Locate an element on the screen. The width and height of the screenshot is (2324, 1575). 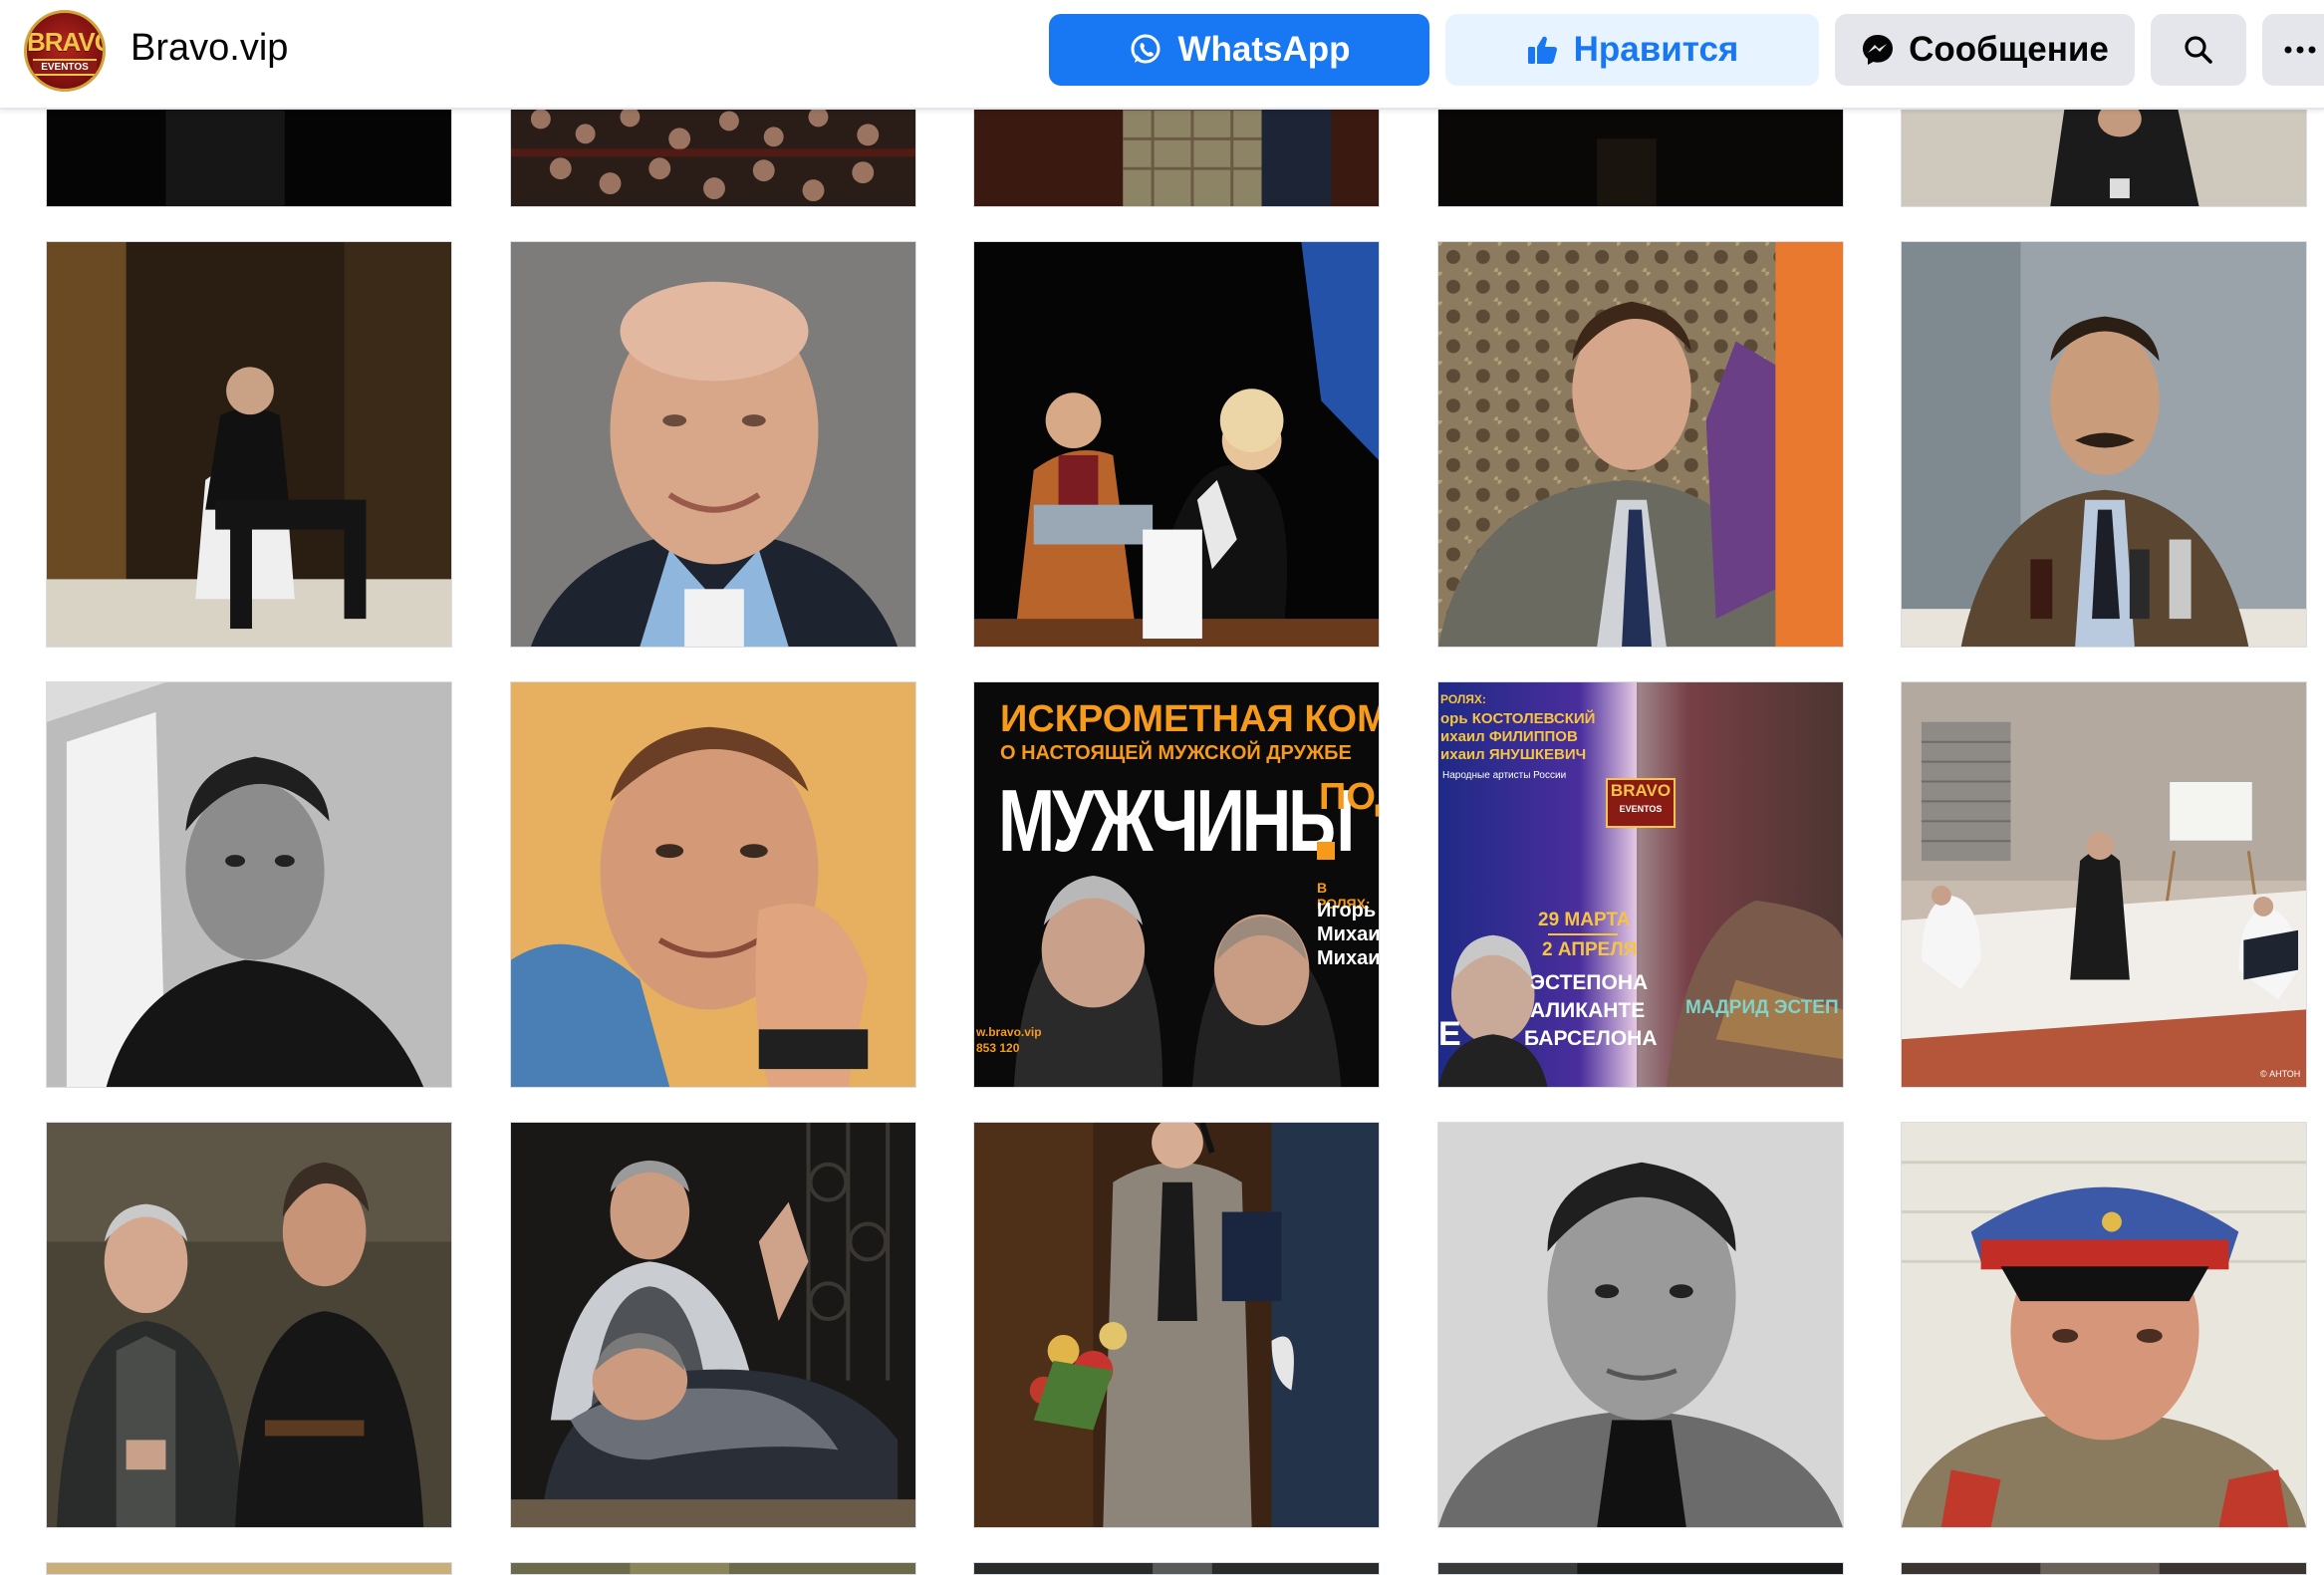
page-title: Bravo.vip is located at coordinates (209, 48).